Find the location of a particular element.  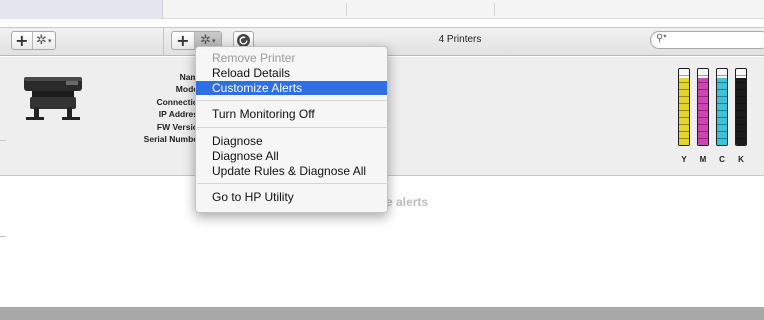

ink-label-k: K is located at coordinates (741, 159).